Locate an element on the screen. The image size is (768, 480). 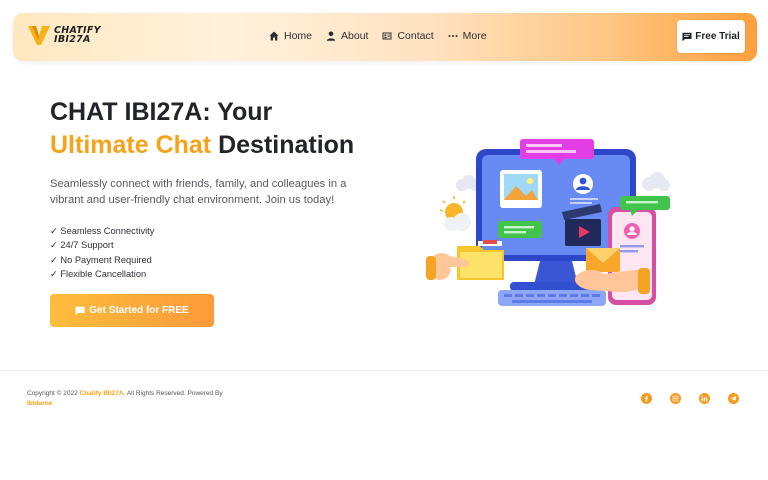
home-icon is located at coordinates (274, 36).